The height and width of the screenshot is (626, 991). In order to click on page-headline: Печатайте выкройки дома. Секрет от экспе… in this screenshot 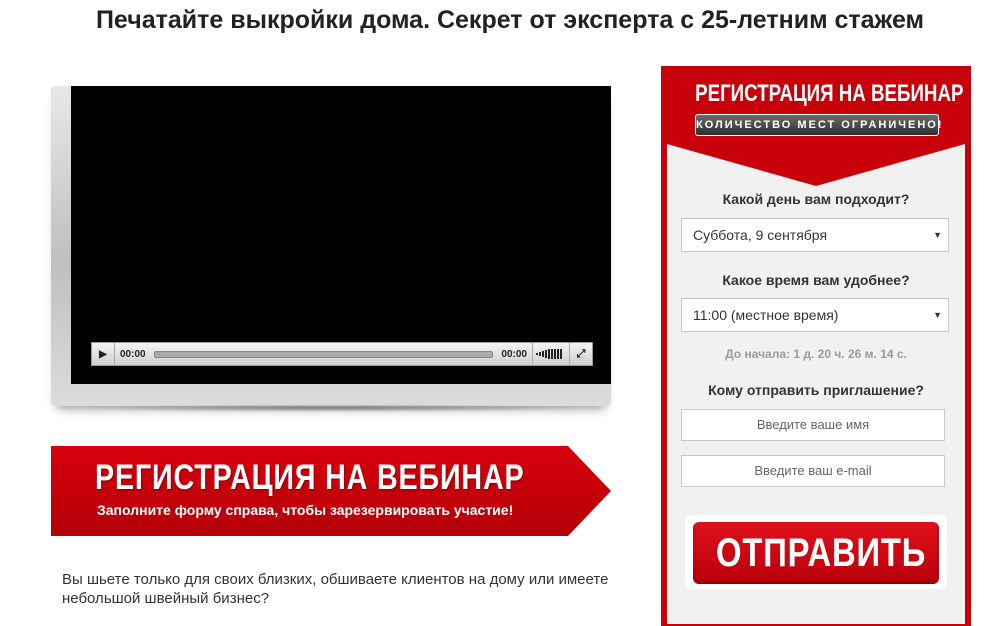, I will do `click(510, 20)`.